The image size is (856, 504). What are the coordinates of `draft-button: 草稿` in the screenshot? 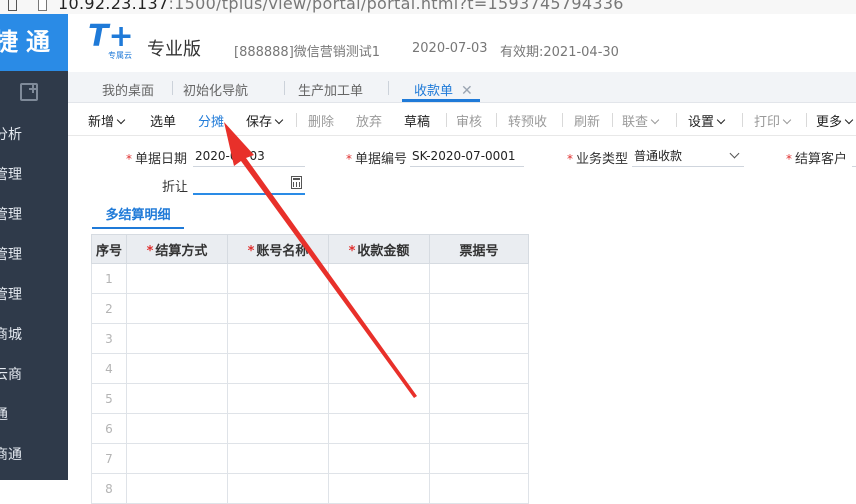 It's located at (417, 120).